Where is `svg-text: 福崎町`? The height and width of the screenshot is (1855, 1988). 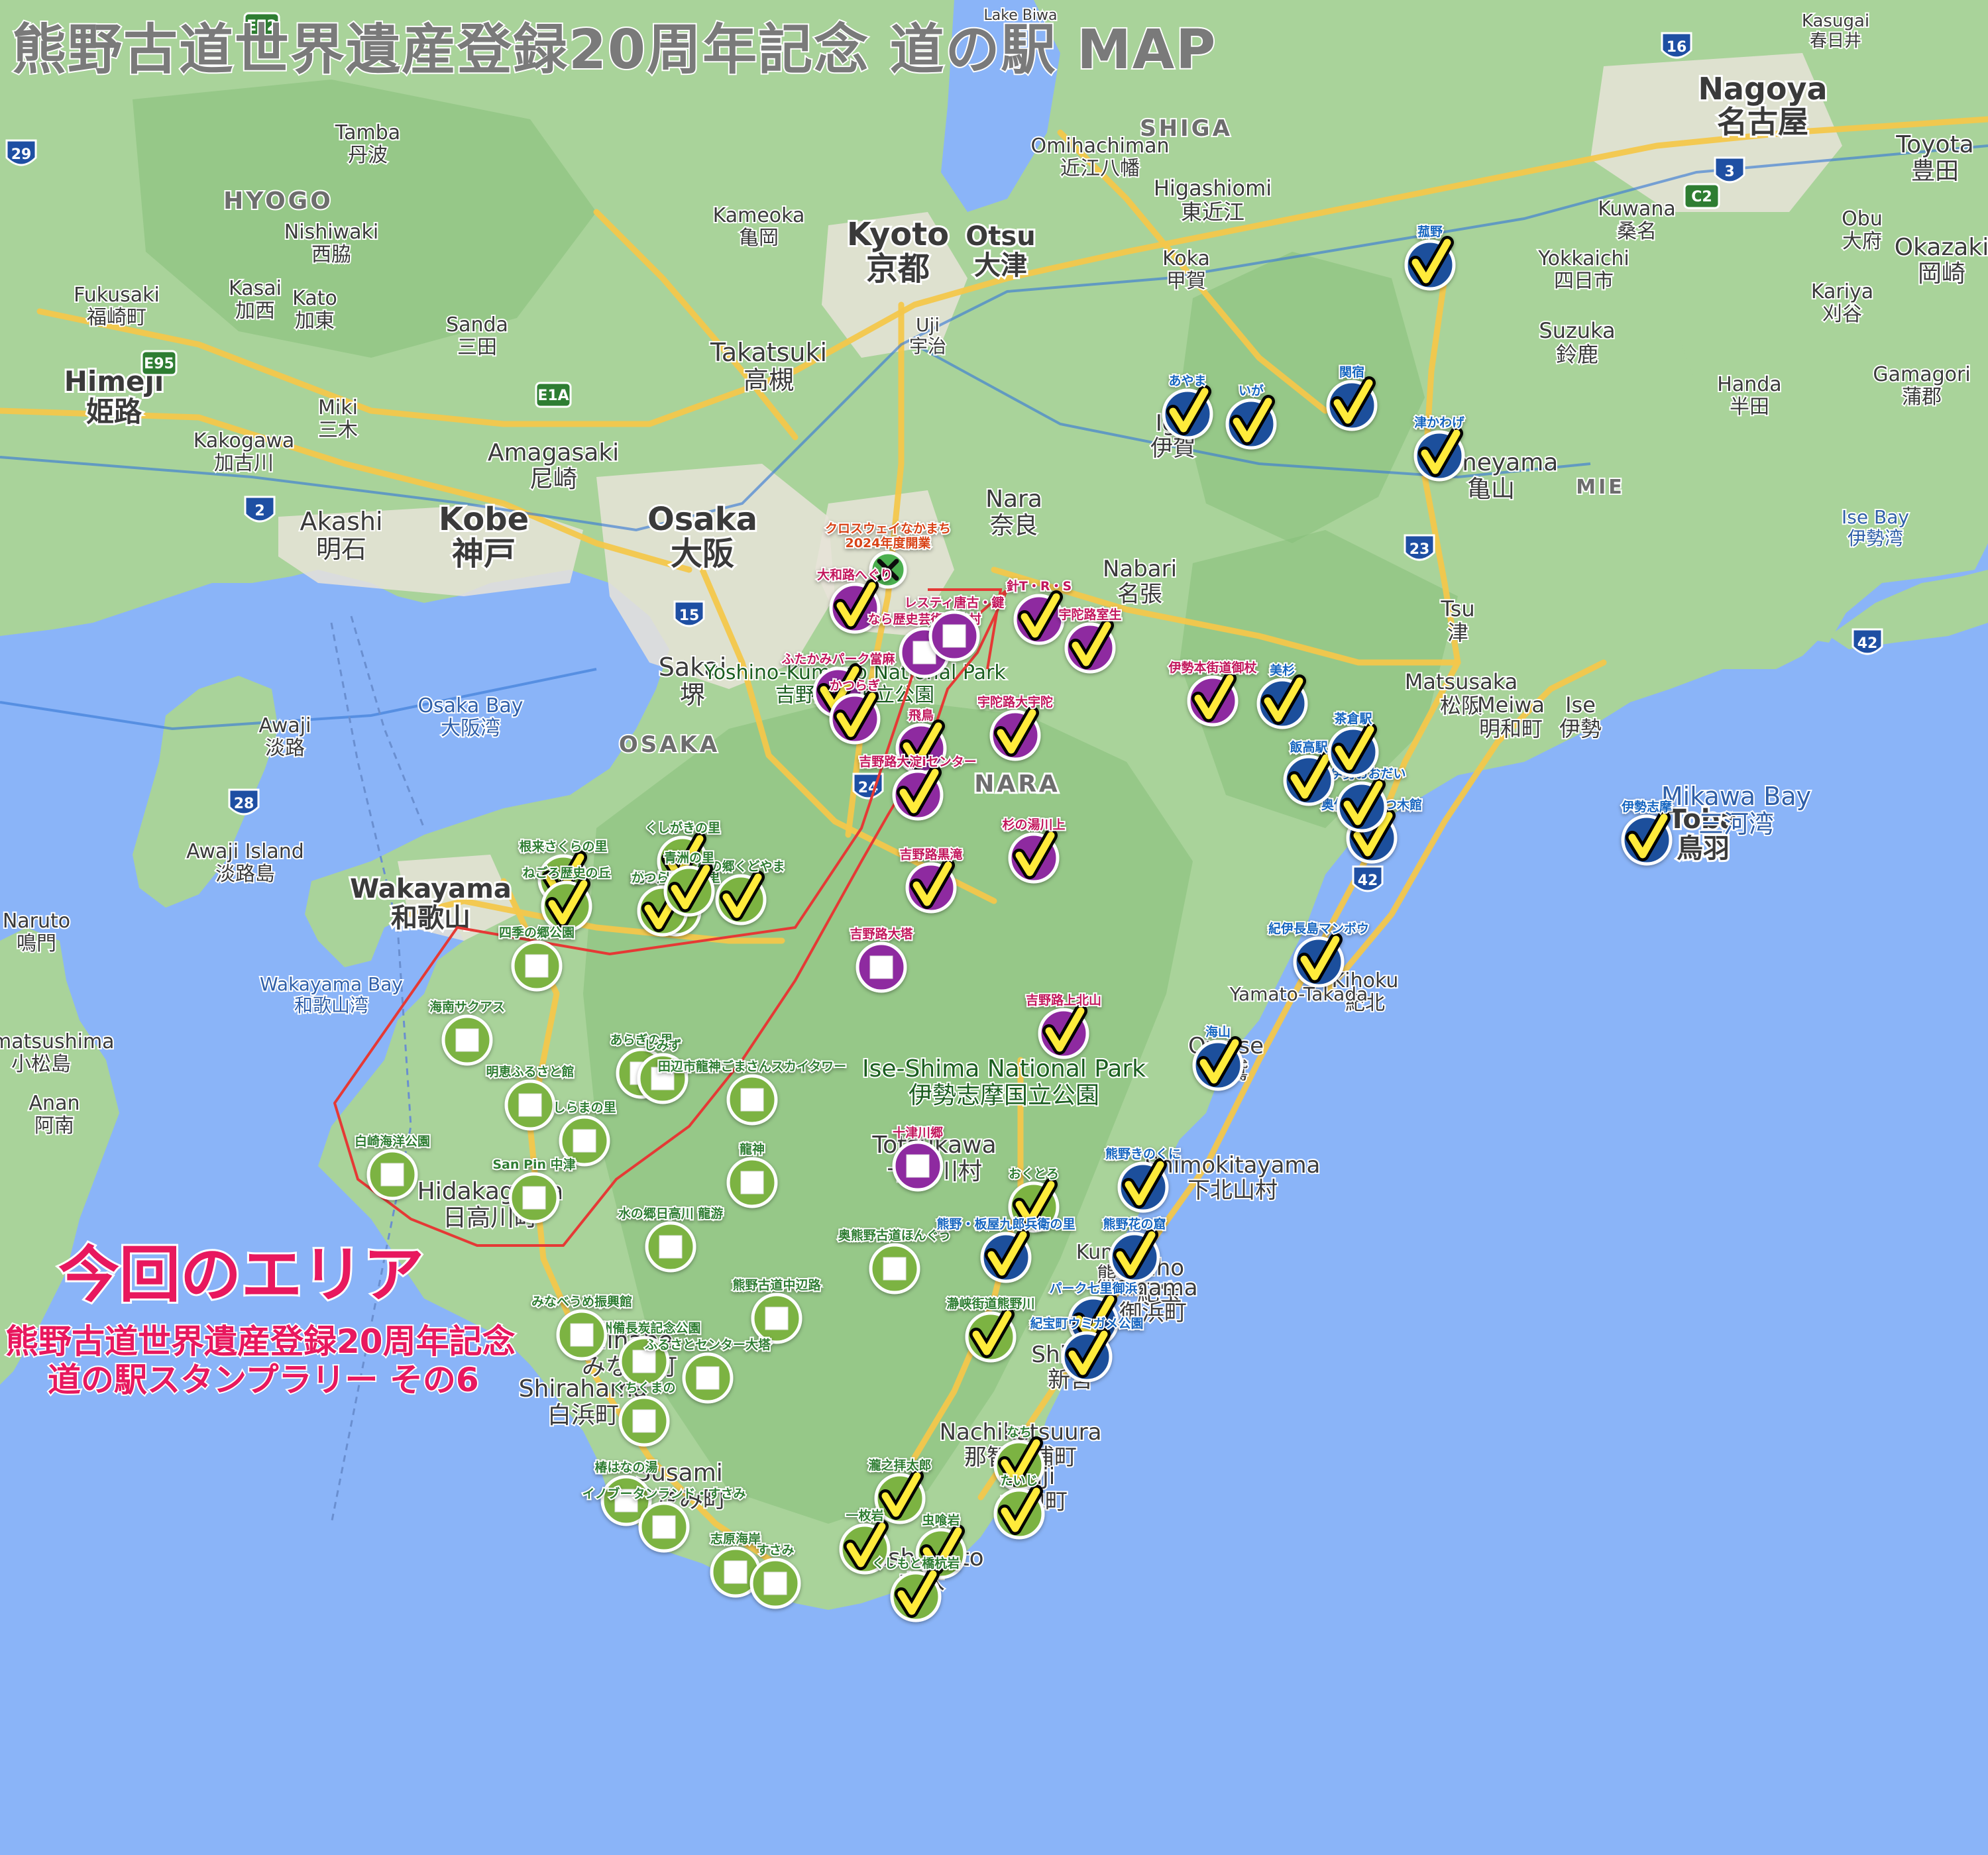 svg-text: 福崎町 is located at coordinates (116, 317).